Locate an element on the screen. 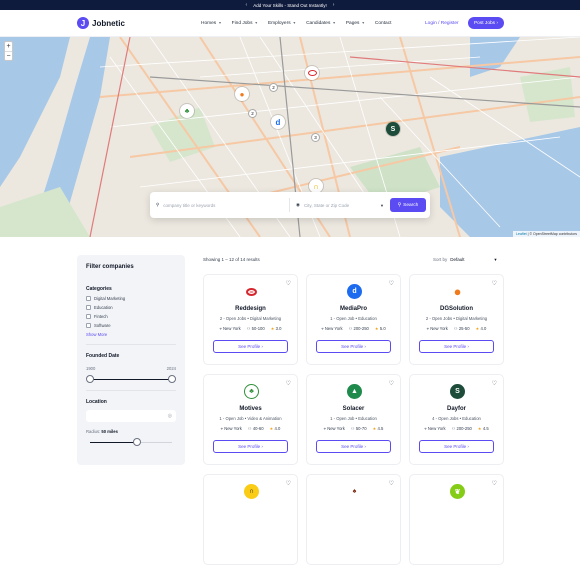  headset-logo-icon: ∩ is located at coordinates (316, 186).